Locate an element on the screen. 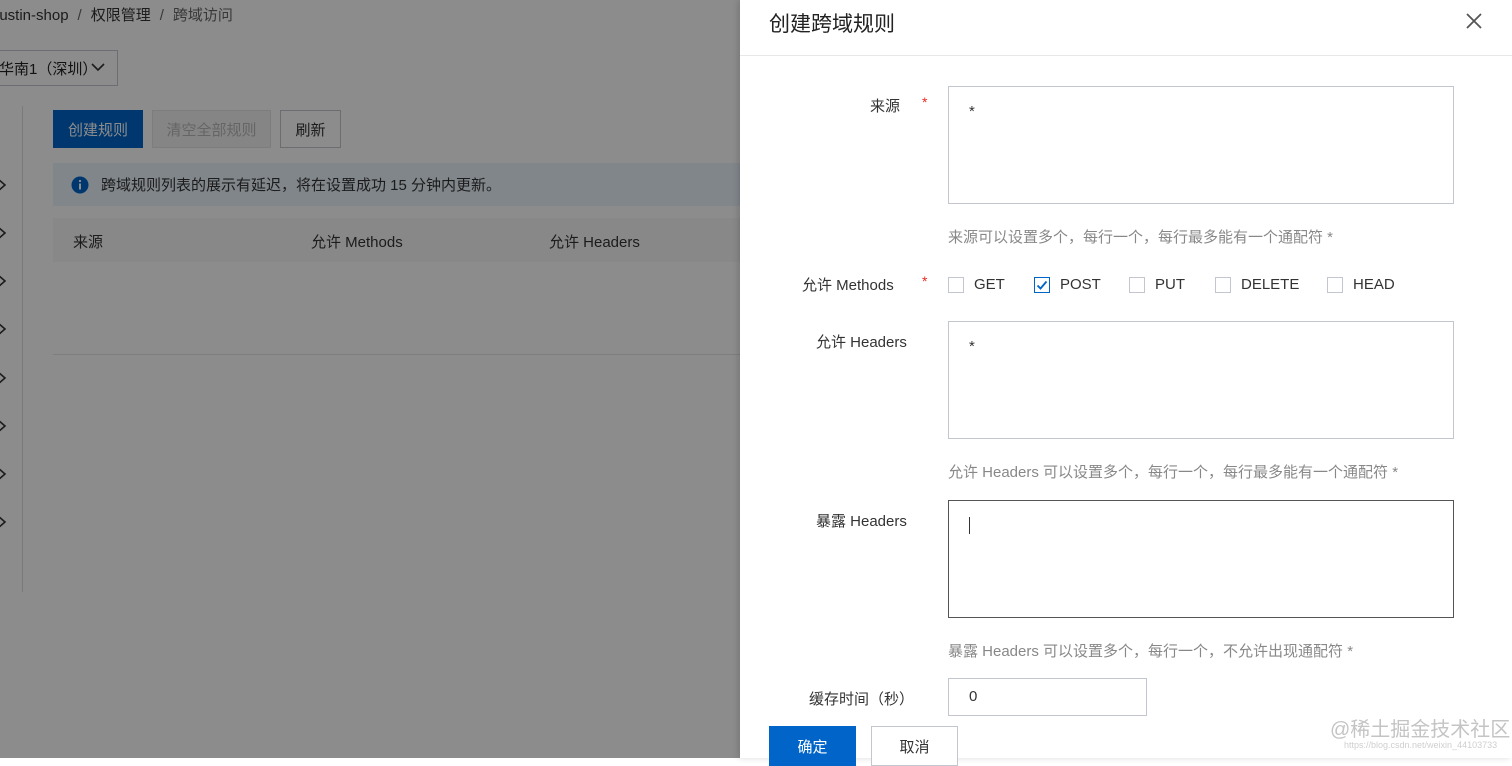  method-post-checkbox is located at coordinates (1042, 284).